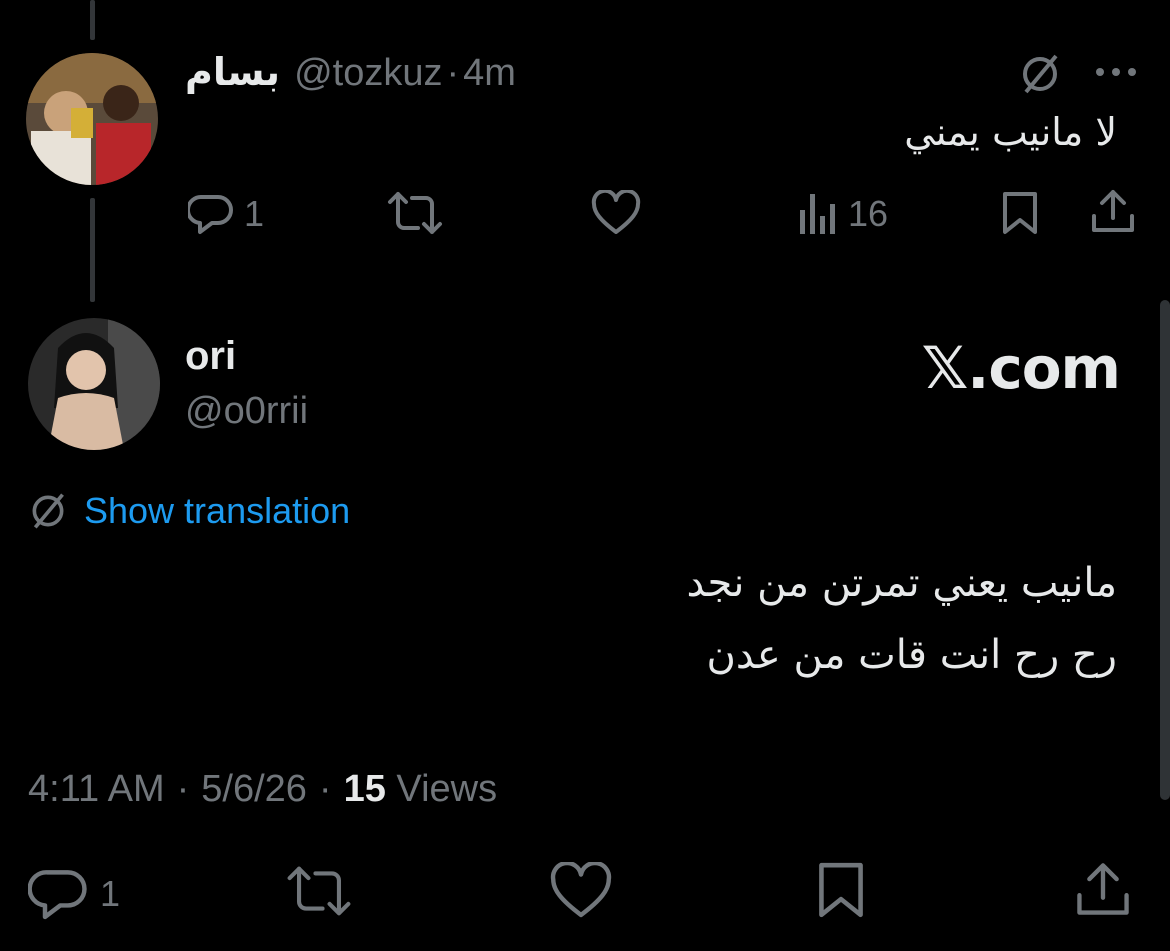  What do you see at coordinates (96, 789) in the screenshot?
I see `tweet-time: 4:11 AM` at bounding box center [96, 789].